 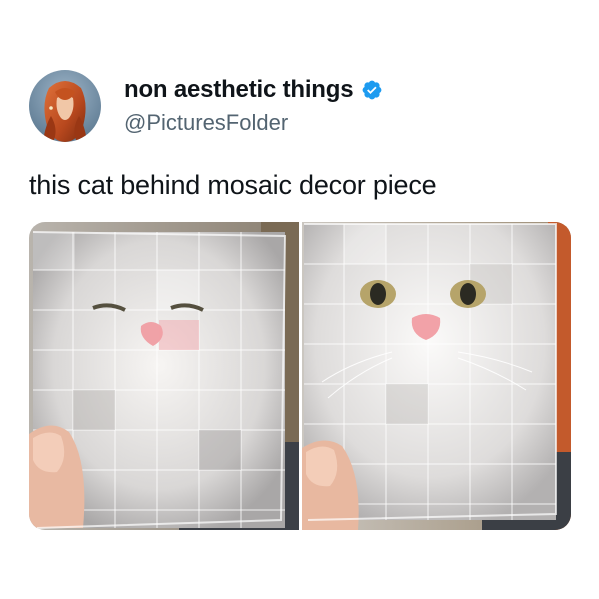 What do you see at coordinates (233, 185) in the screenshot?
I see `tweet-text: this cat behind mosaic decor piece` at bounding box center [233, 185].